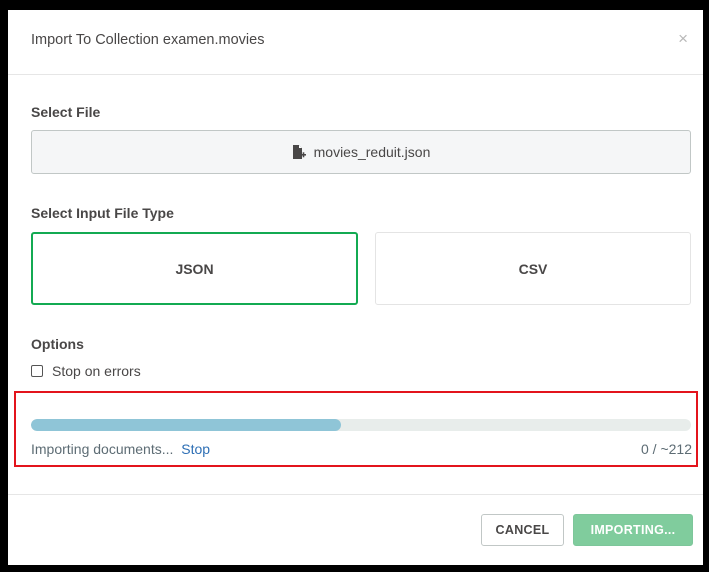 The image size is (709, 572). I want to click on dialog-title: Import To Collection examen.movies, so click(148, 40).